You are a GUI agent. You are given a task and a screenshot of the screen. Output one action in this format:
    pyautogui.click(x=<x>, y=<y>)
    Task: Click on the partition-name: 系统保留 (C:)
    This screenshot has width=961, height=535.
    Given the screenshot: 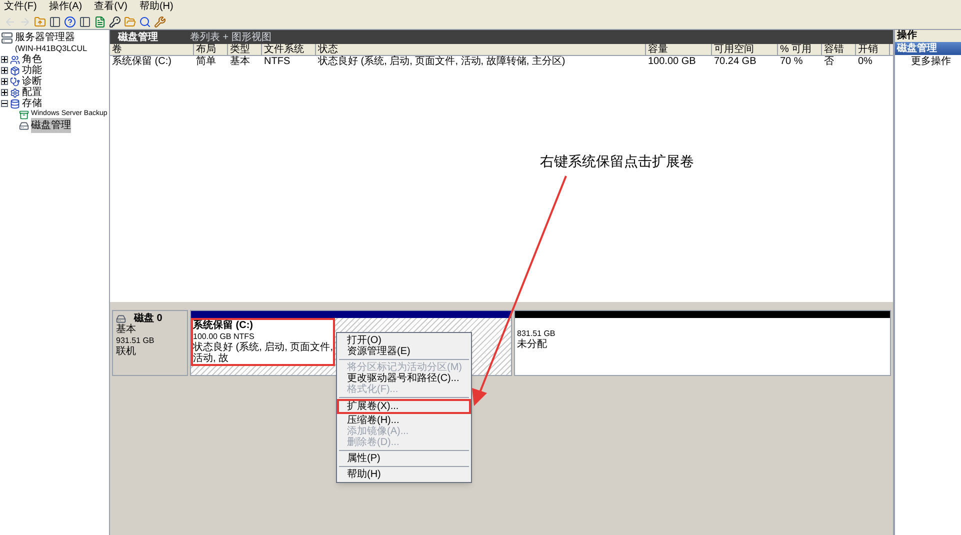 What is the action you would take?
    pyautogui.click(x=223, y=325)
    